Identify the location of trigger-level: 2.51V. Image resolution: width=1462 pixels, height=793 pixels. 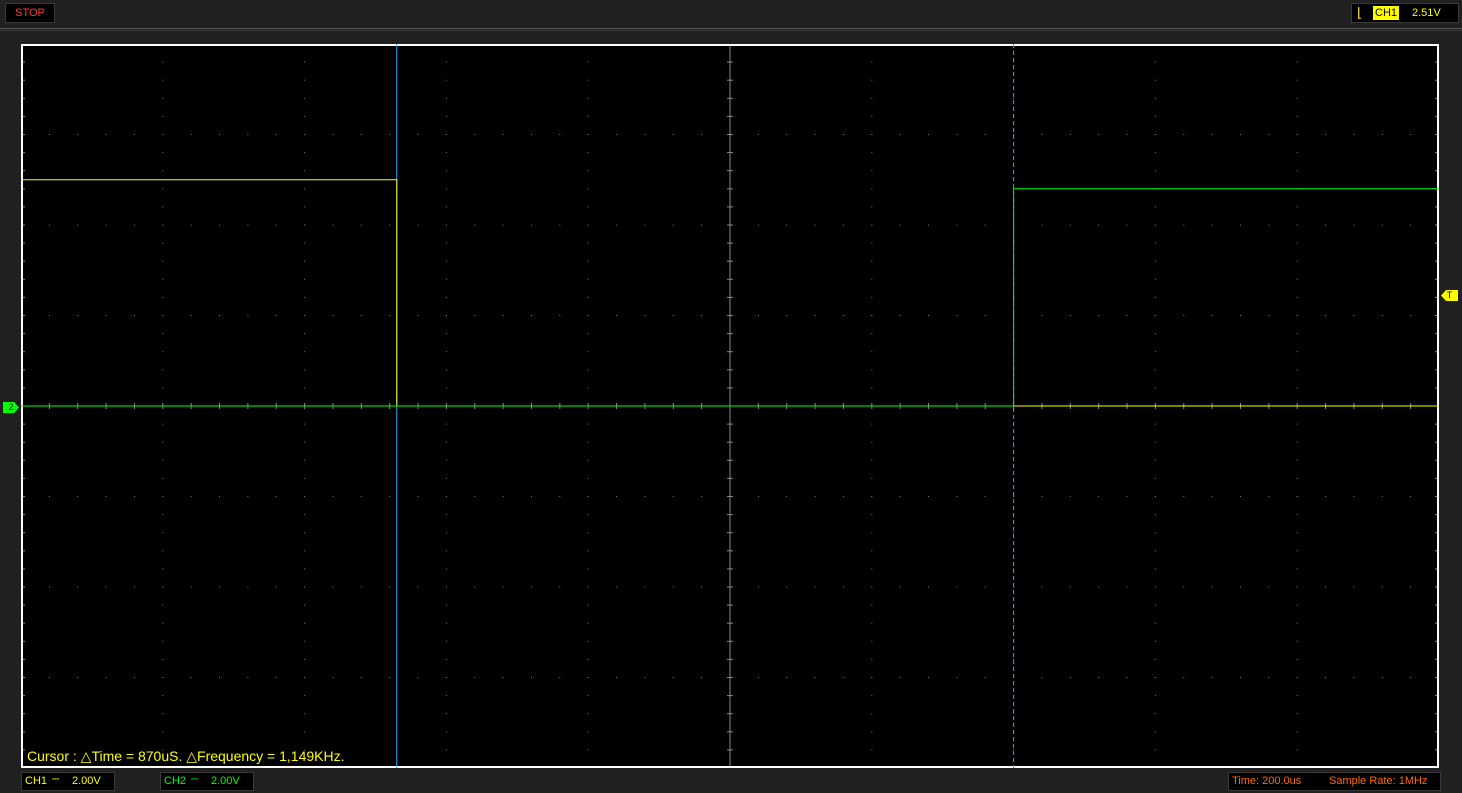
(1426, 13).